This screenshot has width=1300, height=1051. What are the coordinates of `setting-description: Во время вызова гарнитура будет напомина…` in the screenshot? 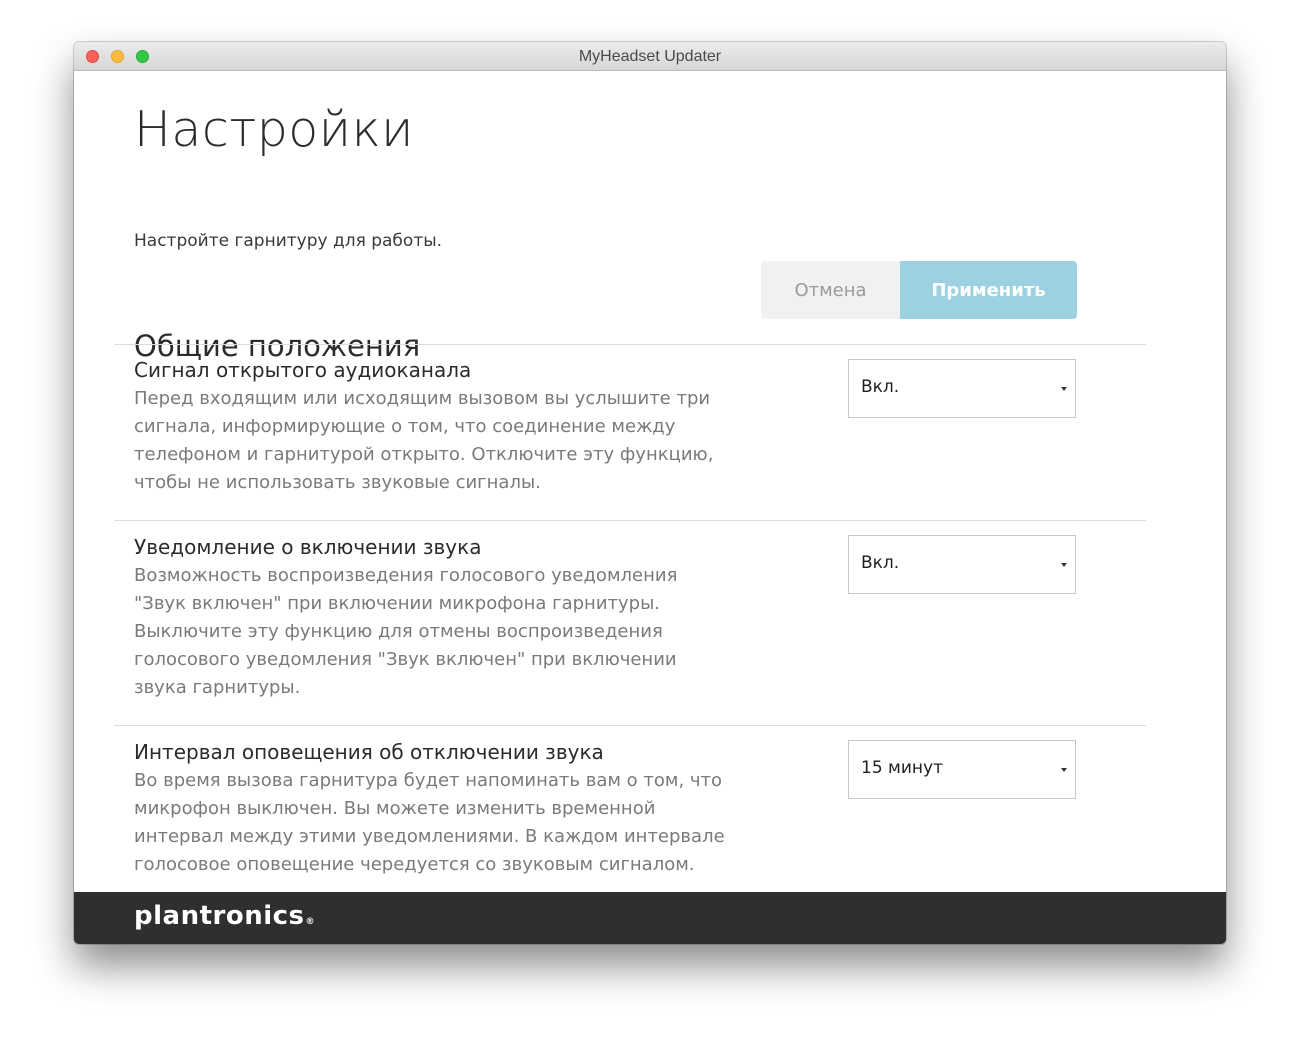 It's located at (429, 822).